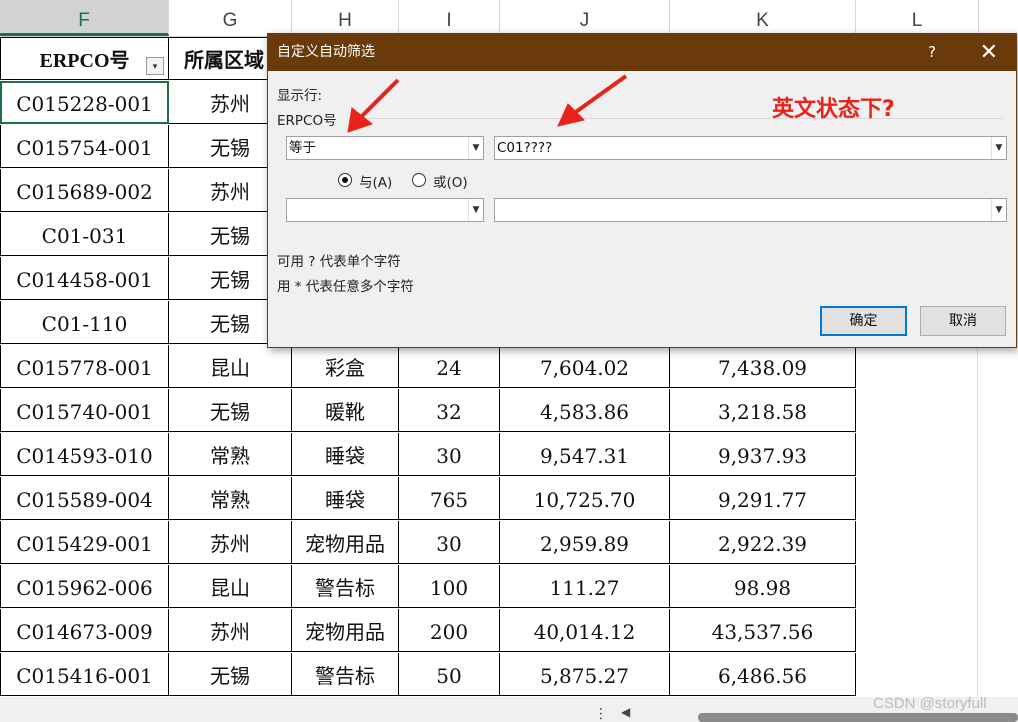  I want to click on table-cell: 9,937.93, so click(763, 454).